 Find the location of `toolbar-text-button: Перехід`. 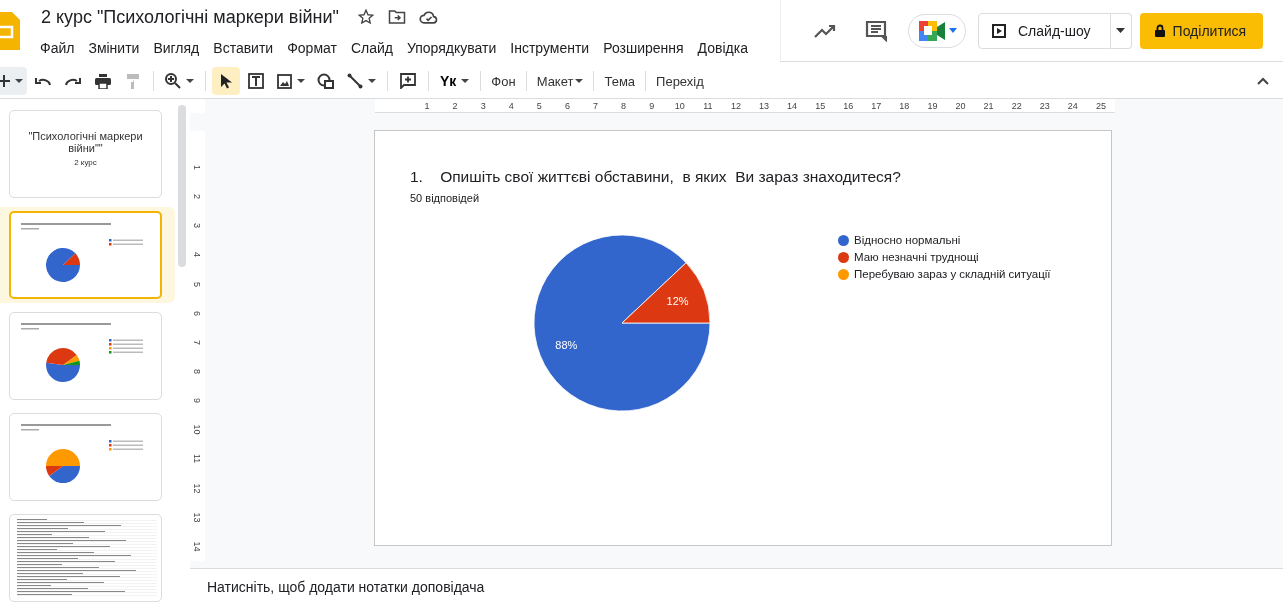

toolbar-text-button: Перехід is located at coordinates (680, 81).